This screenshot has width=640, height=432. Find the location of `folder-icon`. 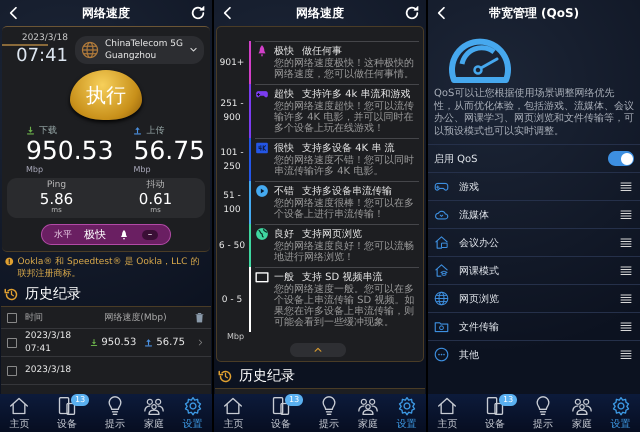

folder-icon is located at coordinates (441, 326).